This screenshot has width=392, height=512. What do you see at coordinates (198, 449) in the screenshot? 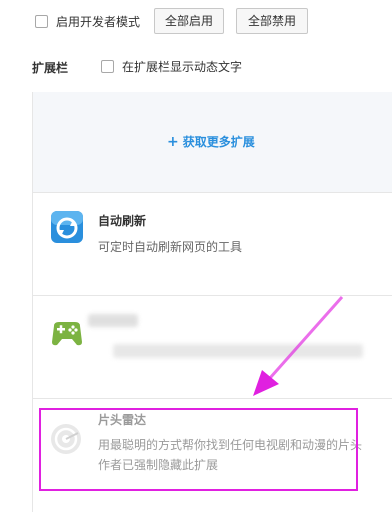
I see `highlight-box` at bounding box center [198, 449].